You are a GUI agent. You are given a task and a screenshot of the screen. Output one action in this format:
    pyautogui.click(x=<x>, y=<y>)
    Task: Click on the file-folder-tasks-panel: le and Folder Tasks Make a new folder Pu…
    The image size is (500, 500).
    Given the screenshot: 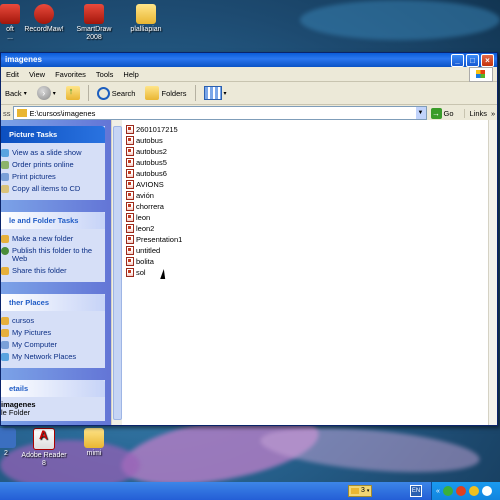 What is the action you would take?
    pyautogui.click(x=53, y=247)
    